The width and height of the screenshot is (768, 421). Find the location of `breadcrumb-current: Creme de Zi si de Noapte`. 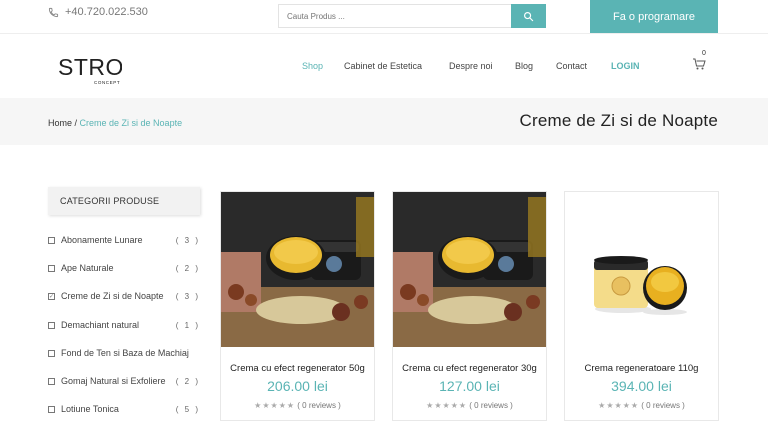

breadcrumb-current: Creme de Zi si de Noapte is located at coordinates (131, 123).